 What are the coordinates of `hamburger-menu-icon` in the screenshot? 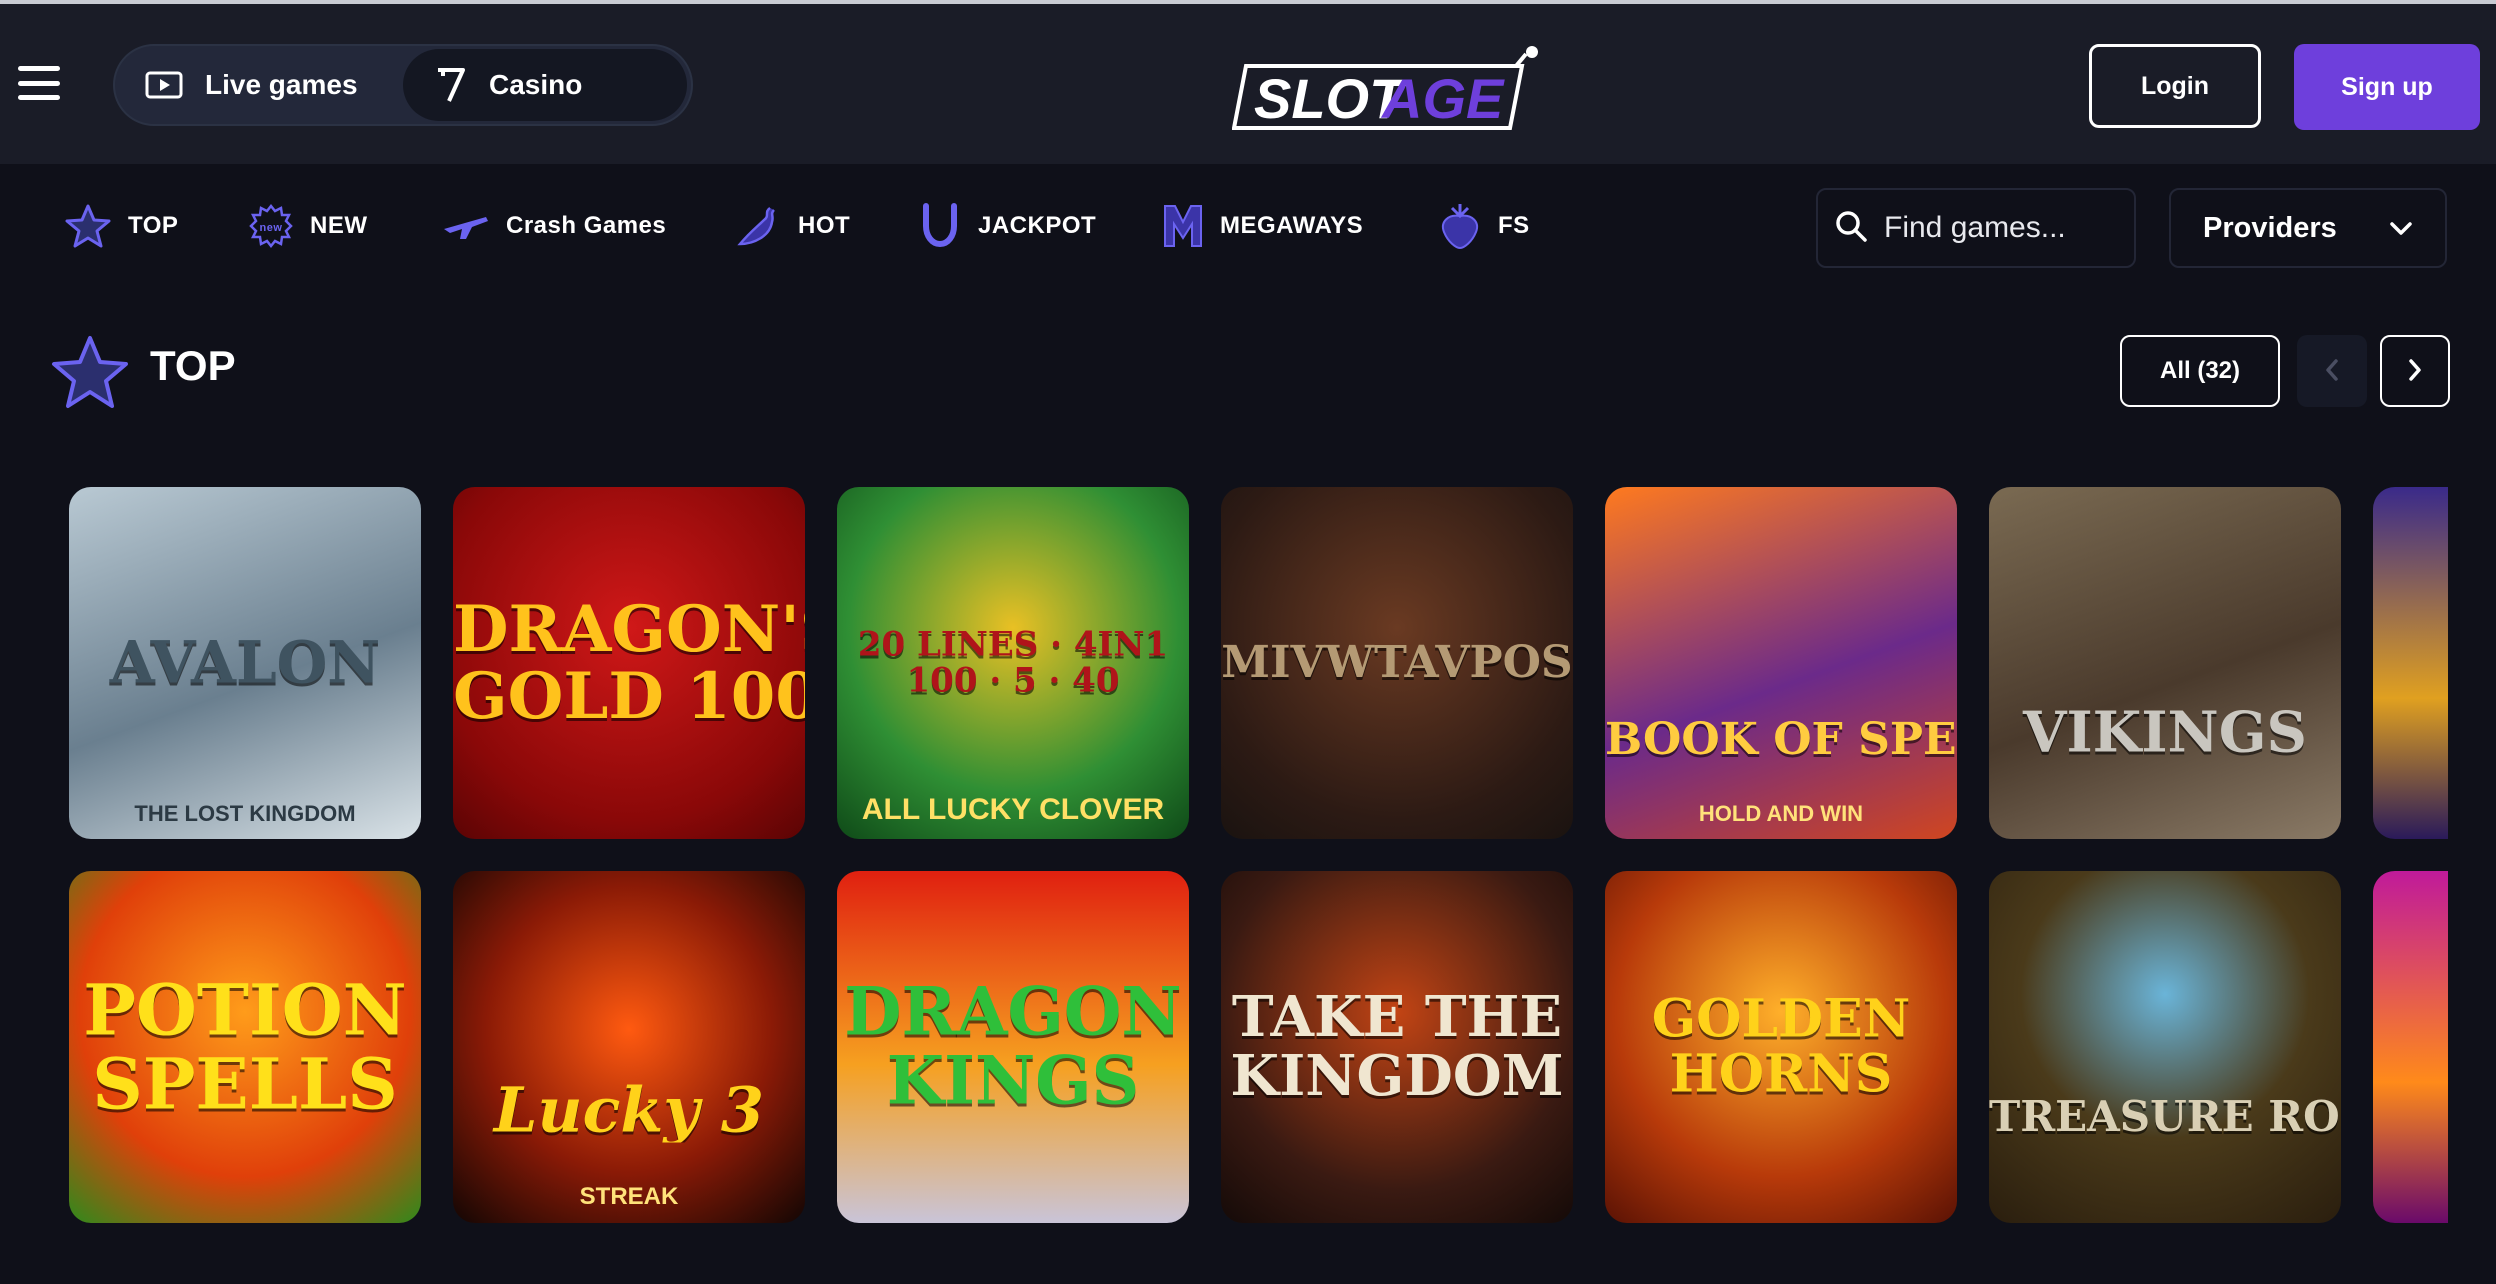 It's located at (39, 83).